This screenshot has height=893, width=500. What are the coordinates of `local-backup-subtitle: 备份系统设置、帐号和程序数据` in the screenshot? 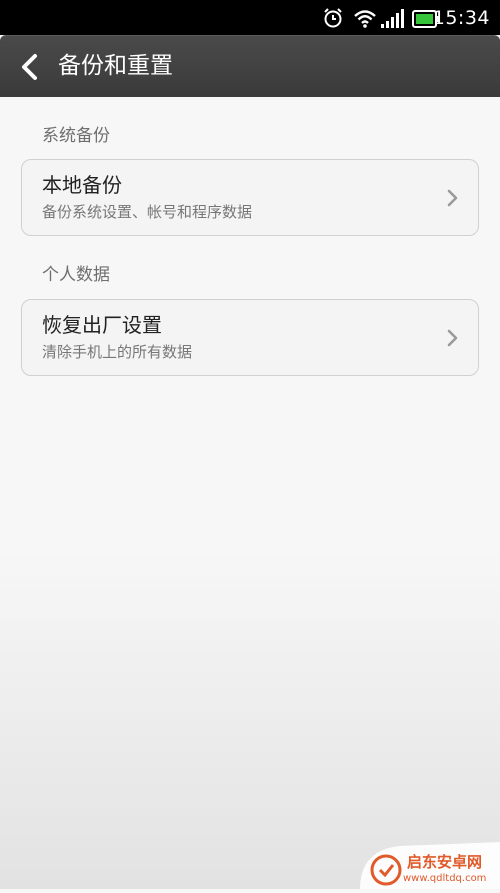 It's located at (147, 212).